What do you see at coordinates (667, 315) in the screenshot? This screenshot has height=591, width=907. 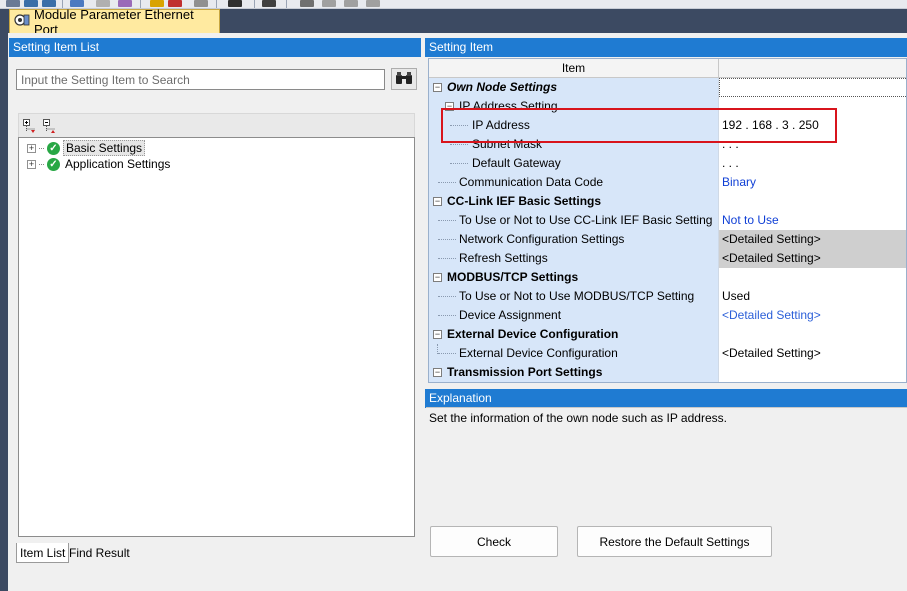 I see `grid-row: Device Assignment <Detailed Setting>` at bounding box center [667, 315].